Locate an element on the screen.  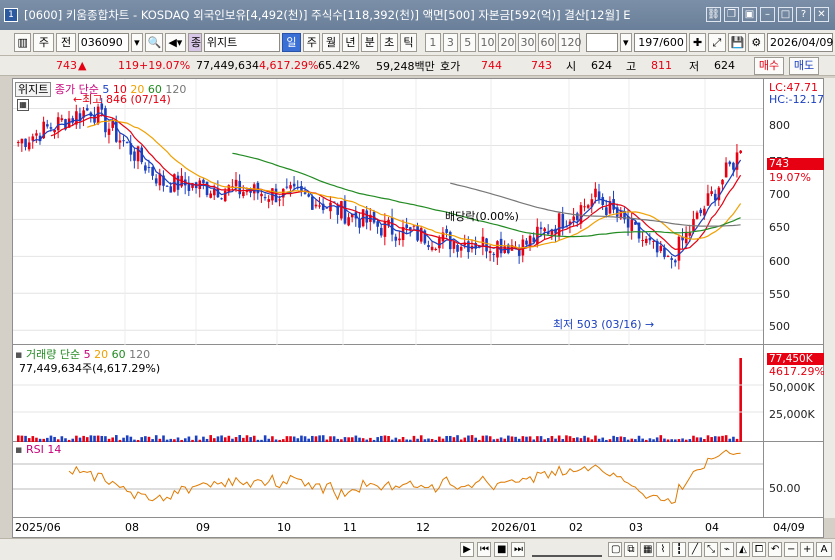
stock-name-field: 위지트 is located at coordinates (241, 42).